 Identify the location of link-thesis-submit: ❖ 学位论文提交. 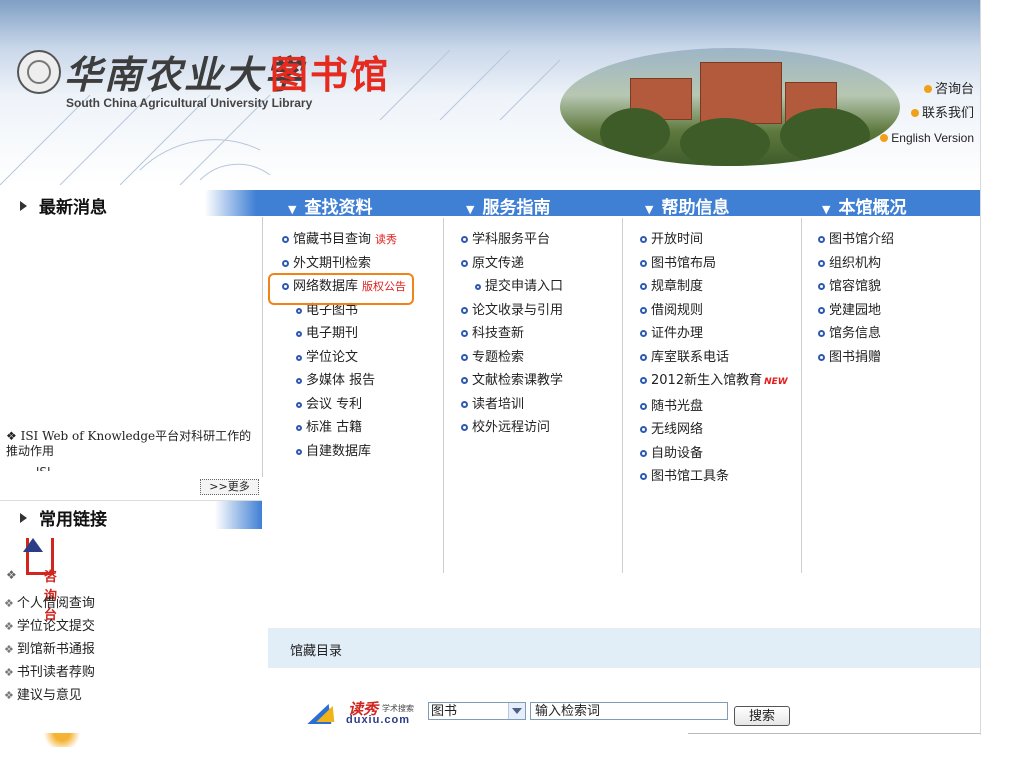
(49, 626).